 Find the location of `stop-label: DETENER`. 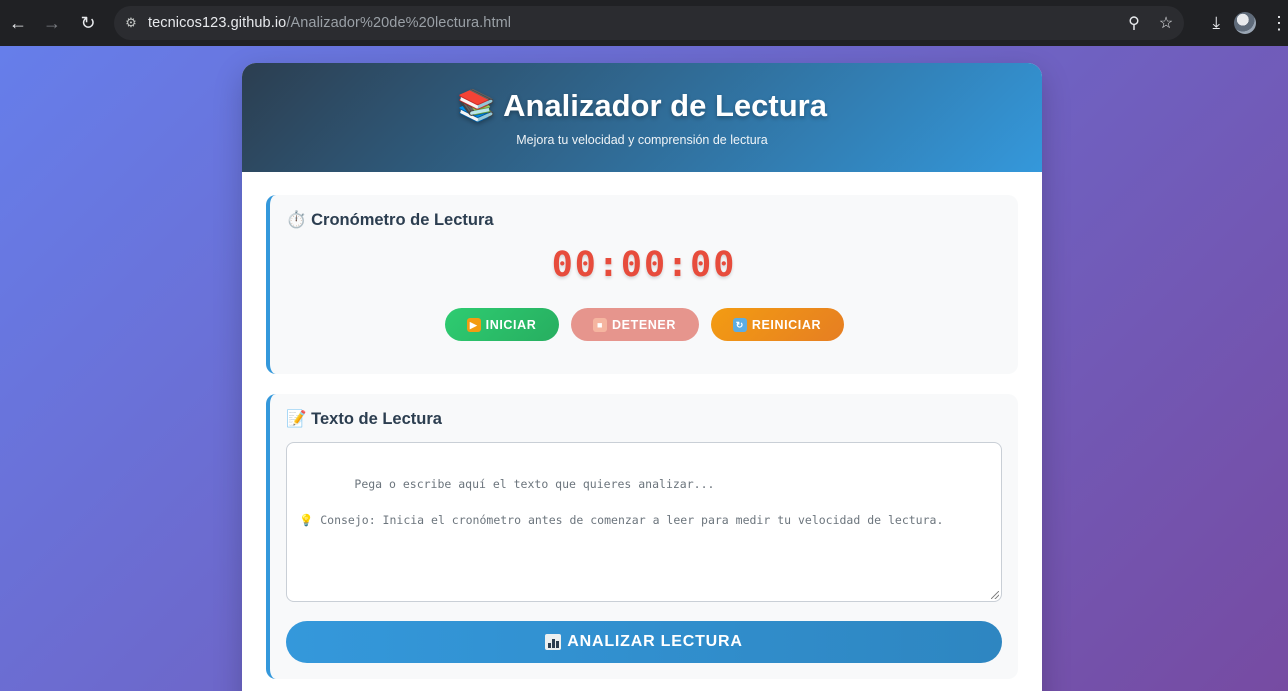

stop-label: DETENER is located at coordinates (644, 324).